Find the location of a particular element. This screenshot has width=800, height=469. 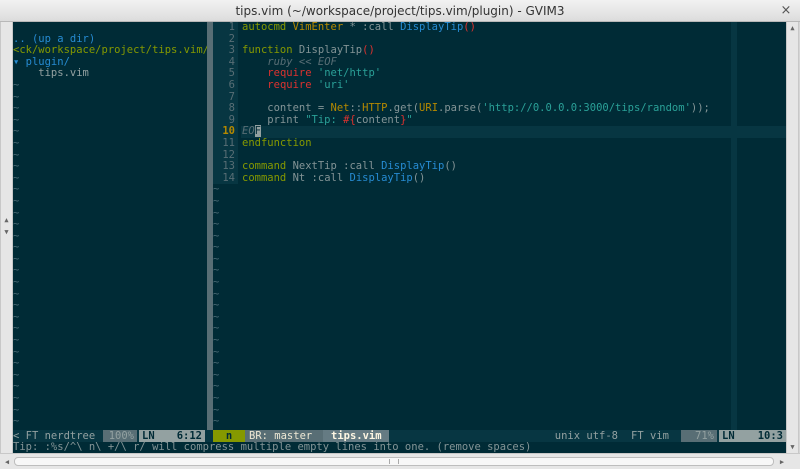

line-number: 11 is located at coordinates (225, 143).